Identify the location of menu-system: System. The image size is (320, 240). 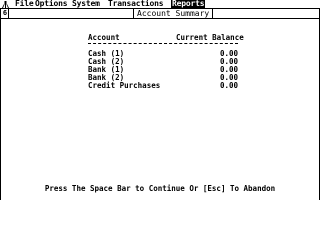
(86, 4).